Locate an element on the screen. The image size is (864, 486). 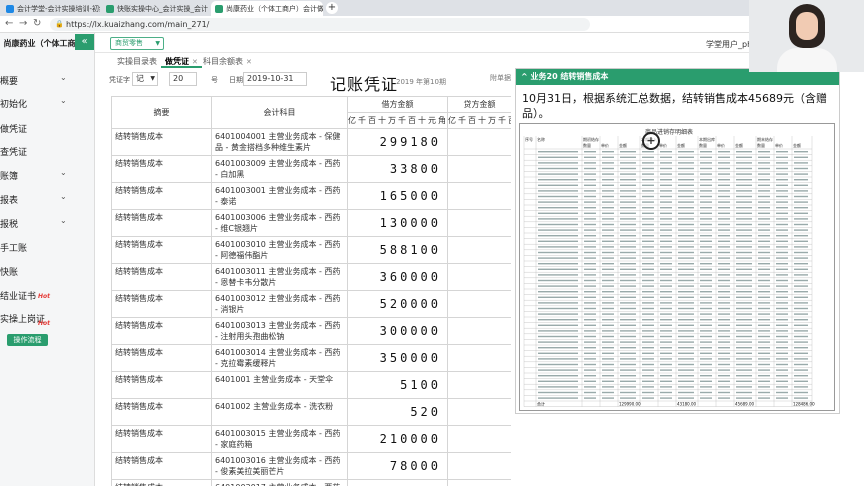
debit-amount-cell: 41200 is located at coordinates (397, 482).